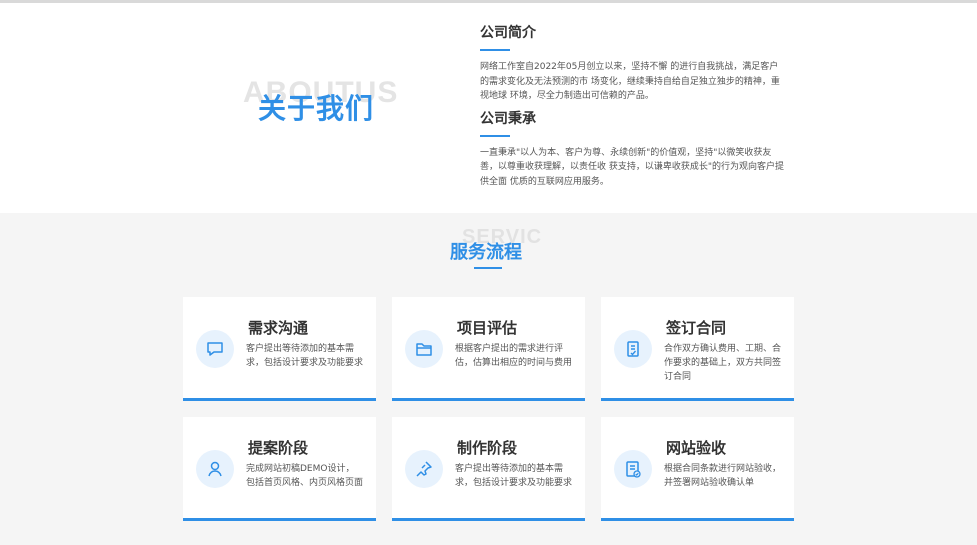 The width and height of the screenshot is (977, 545). I want to click on intro-underline, so click(495, 50).